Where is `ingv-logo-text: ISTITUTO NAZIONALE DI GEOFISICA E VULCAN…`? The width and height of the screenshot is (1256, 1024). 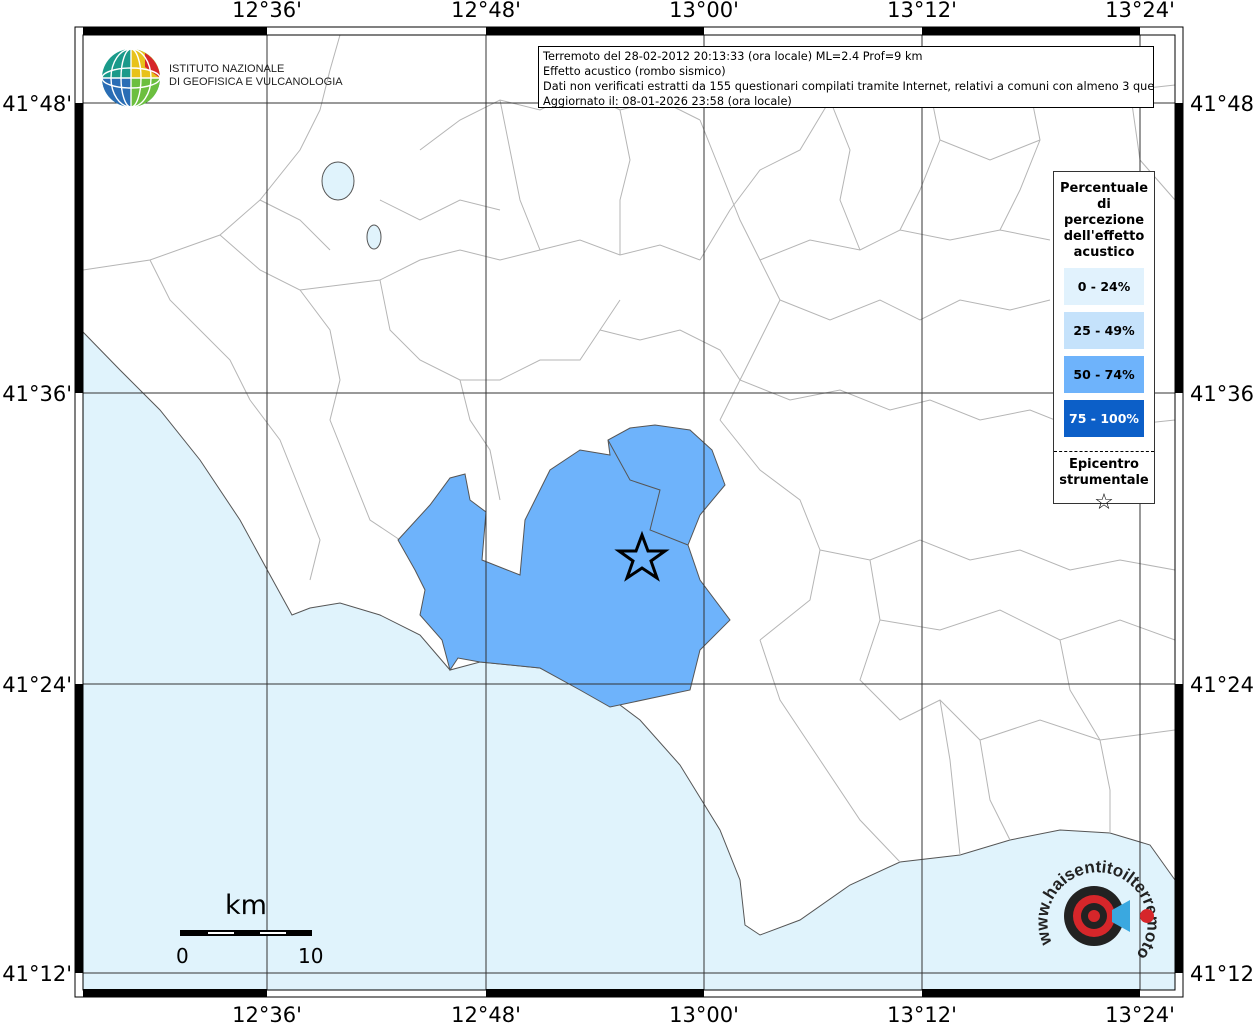
ingv-logo-text: ISTITUTO NAZIONALE DI GEOFISICA E VULCAN… is located at coordinates (256, 76).